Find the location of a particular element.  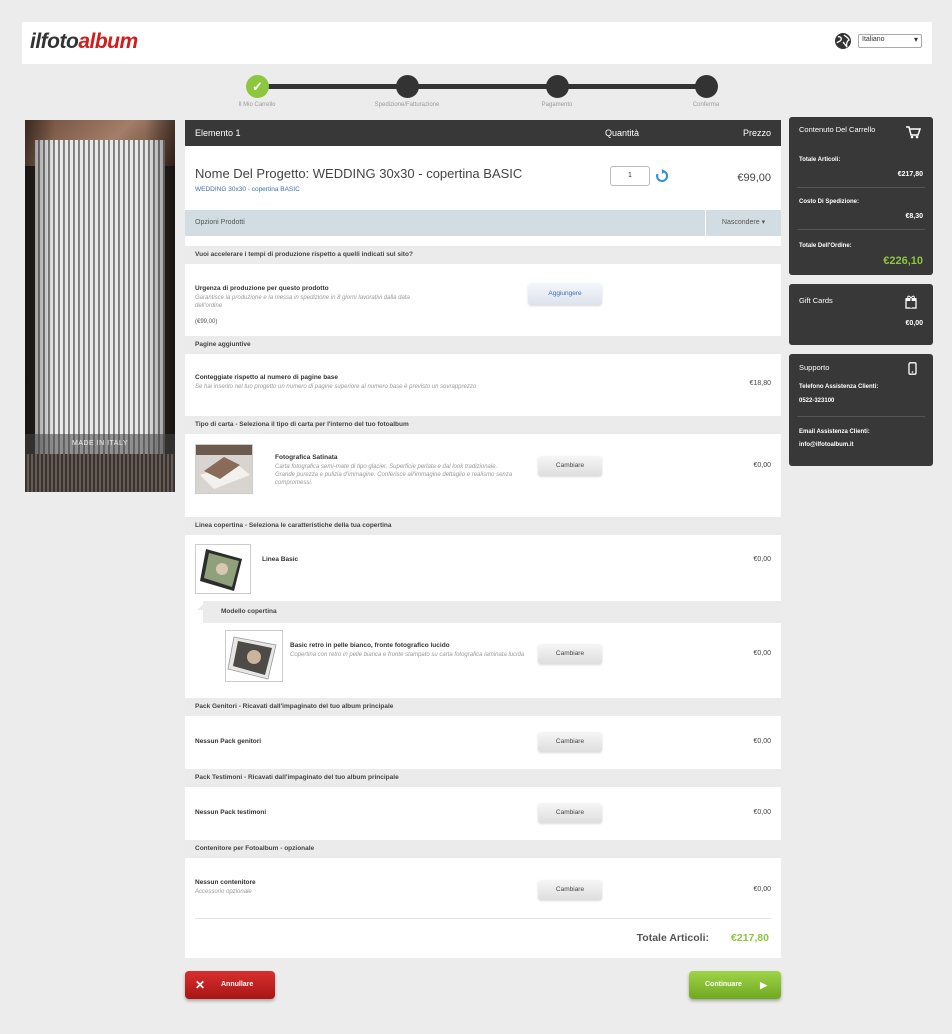

support-email-value: info@ilfotoalbum.it is located at coordinates (826, 445).